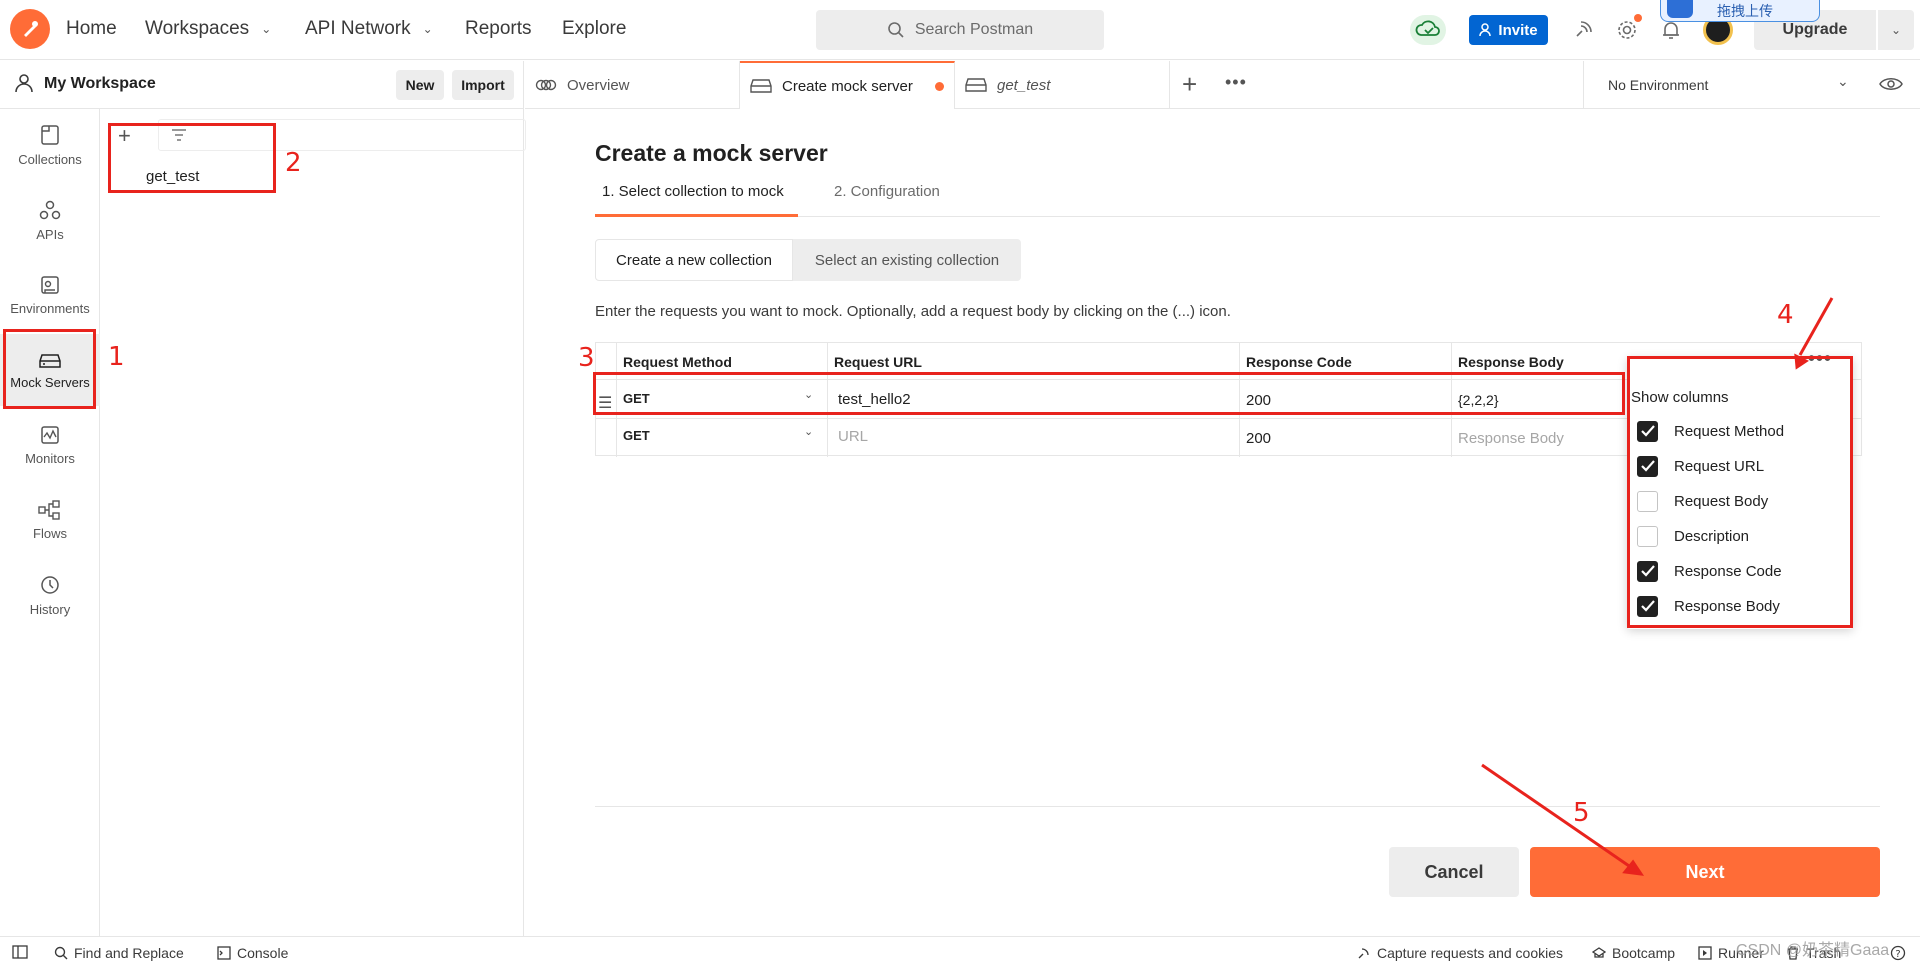  I want to click on column-toggle-description: Description, so click(1693, 536).